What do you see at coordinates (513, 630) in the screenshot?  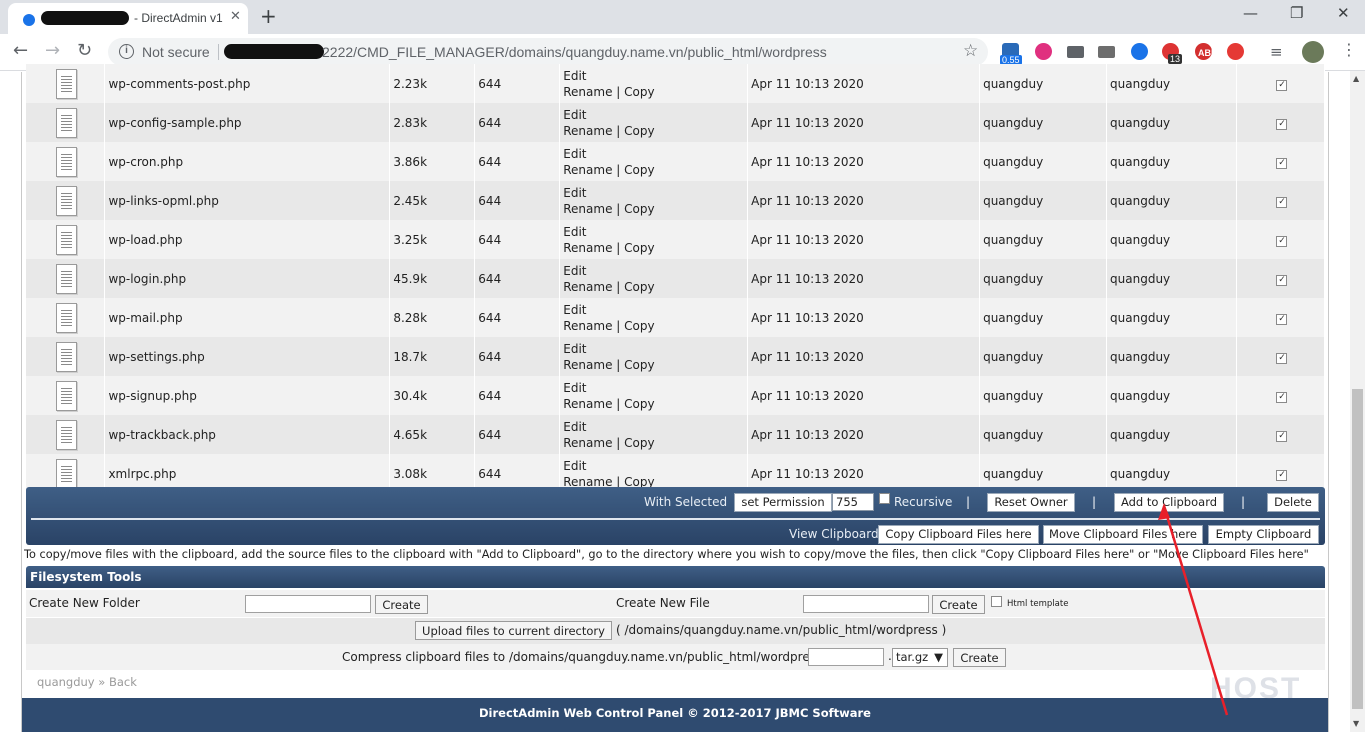 I see `upload-files-button: Upload files to current directory` at bounding box center [513, 630].